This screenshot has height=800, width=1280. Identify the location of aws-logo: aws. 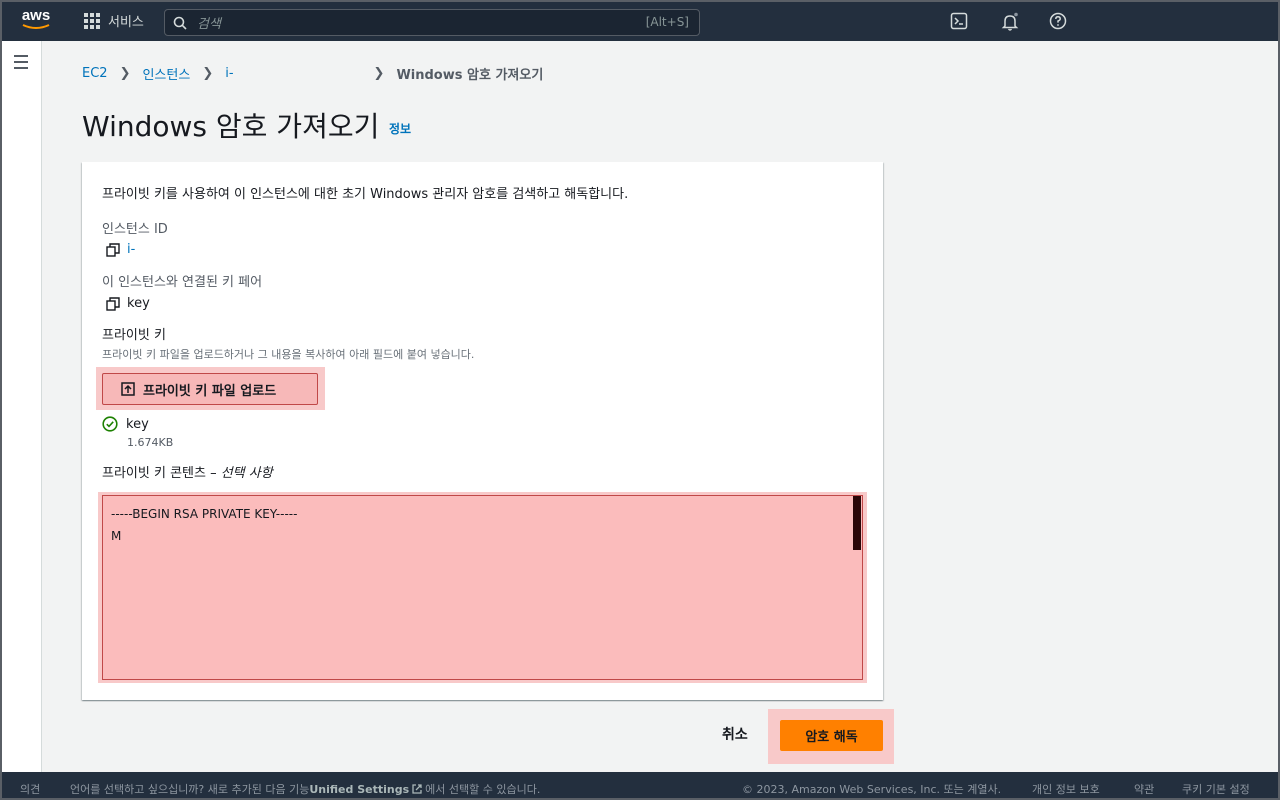
(36, 22).